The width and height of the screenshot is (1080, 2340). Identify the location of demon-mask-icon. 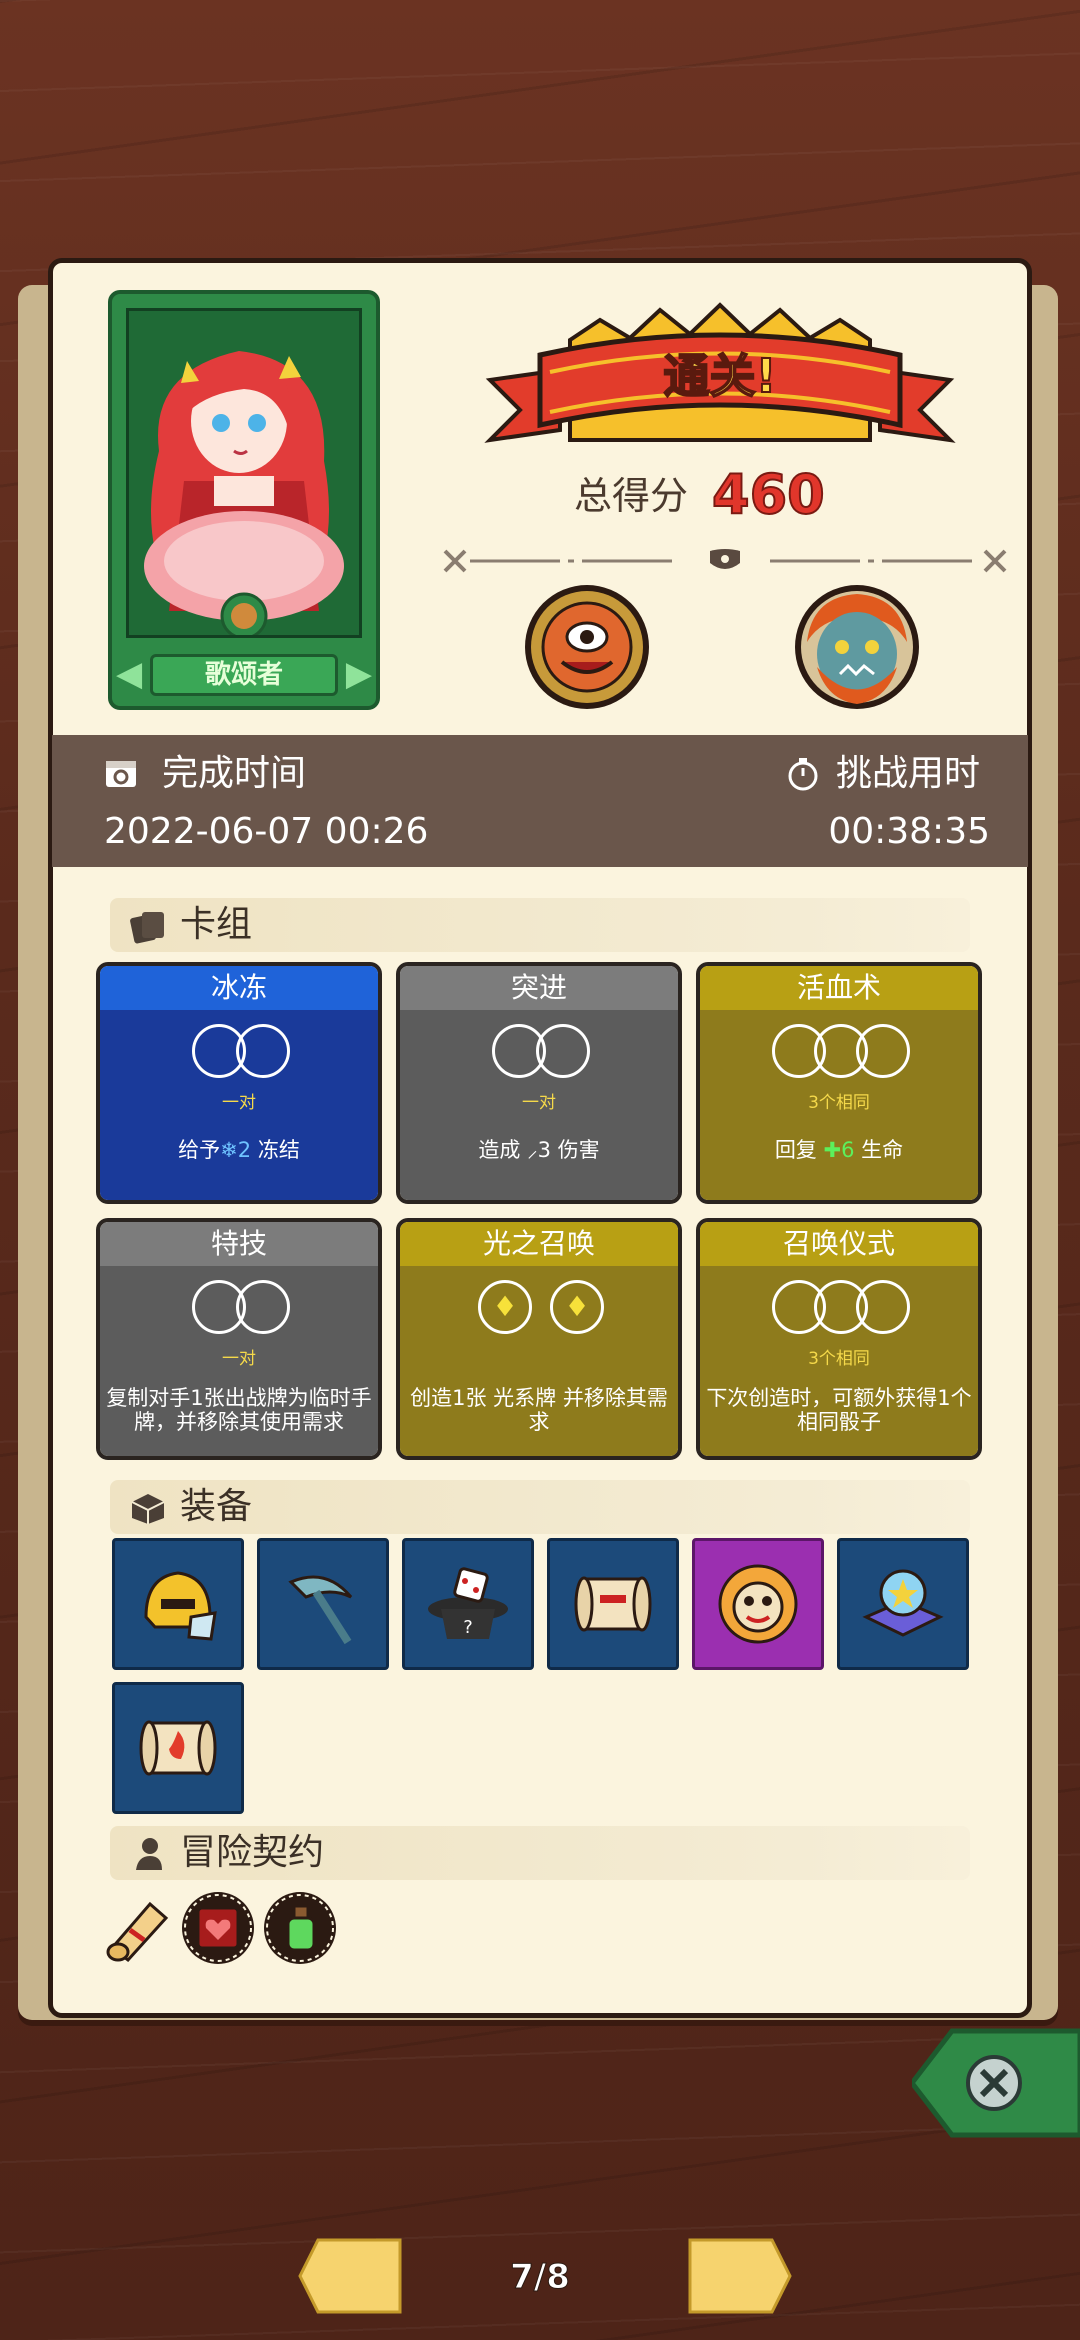
(758, 1604).